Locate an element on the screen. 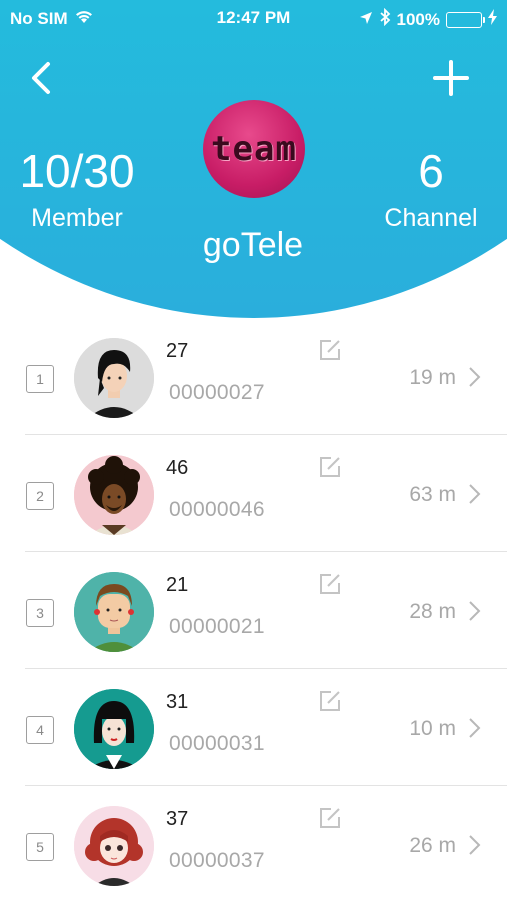 Image resolution: width=507 pixels, height=900 pixels. last-seen-time: 19 m is located at coordinates (432, 377).